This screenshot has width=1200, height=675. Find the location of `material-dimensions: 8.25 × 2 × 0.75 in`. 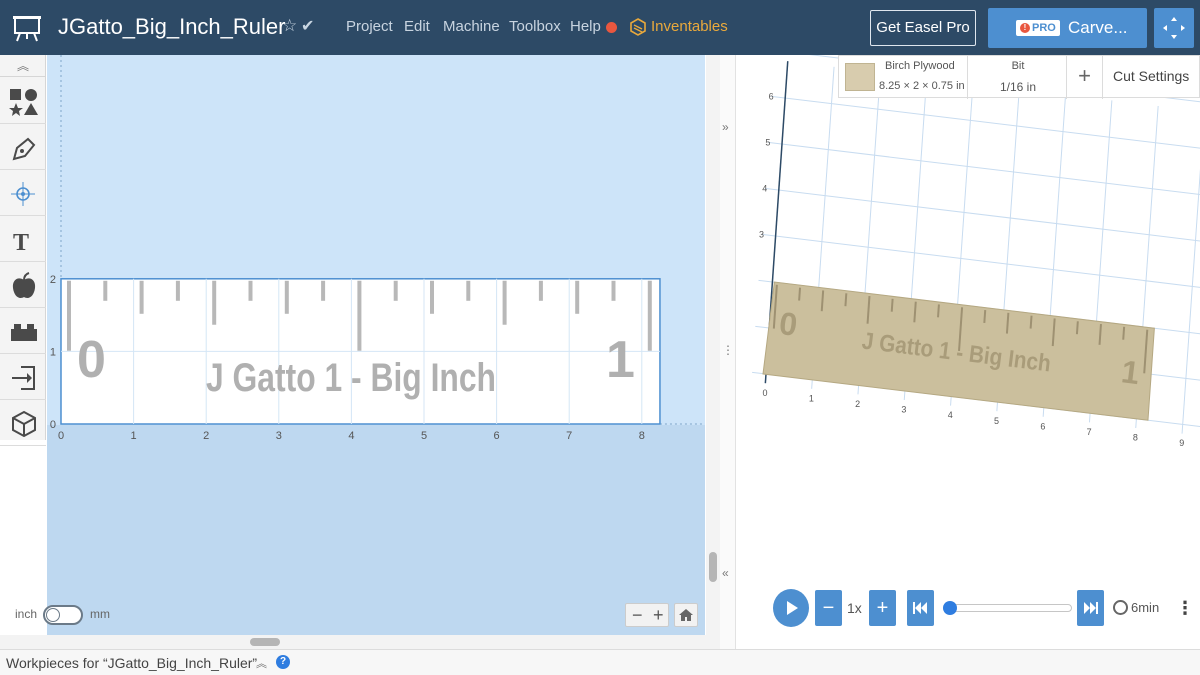

material-dimensions: 8.25 × 2 × 0.75 in is located at coordinates (923, 86).